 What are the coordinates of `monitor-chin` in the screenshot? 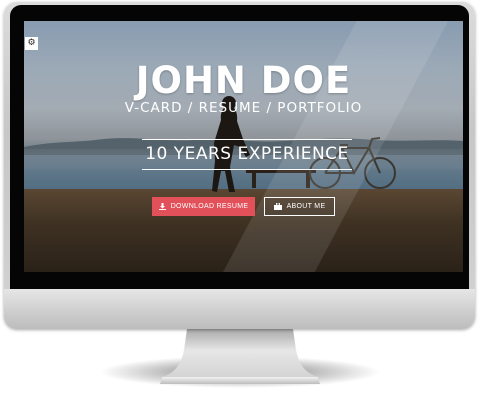 It's located at (239, 309).